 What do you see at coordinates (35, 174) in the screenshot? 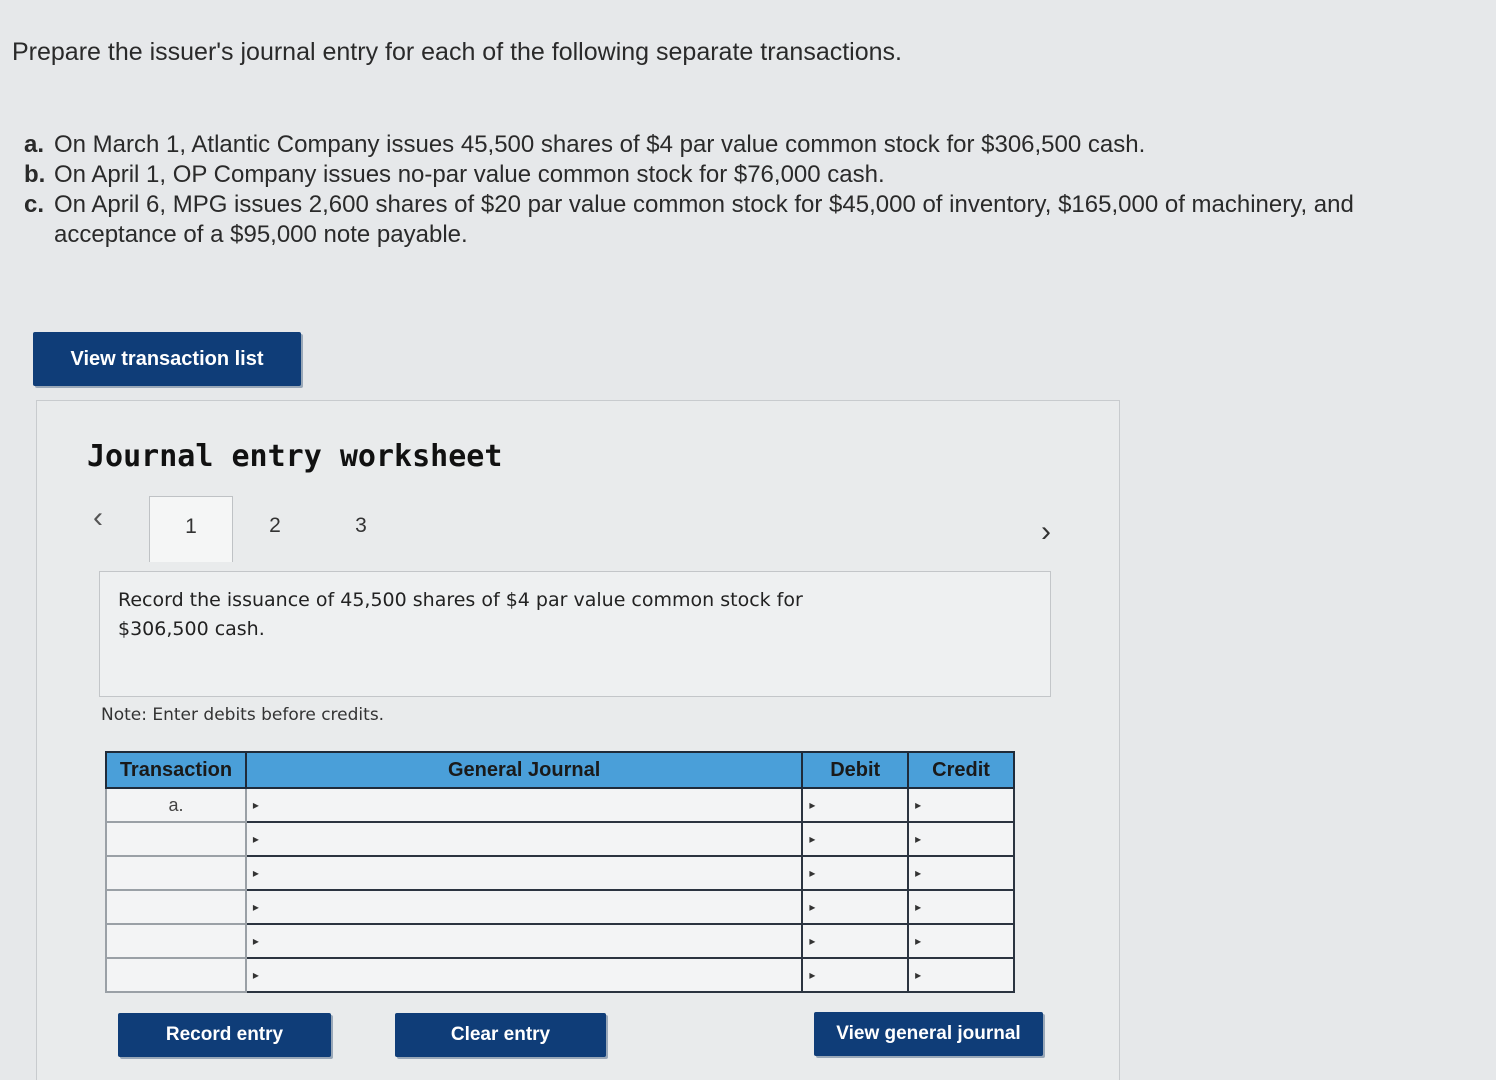
I see `transaction-label: b.` at bounding box center [35, 174].